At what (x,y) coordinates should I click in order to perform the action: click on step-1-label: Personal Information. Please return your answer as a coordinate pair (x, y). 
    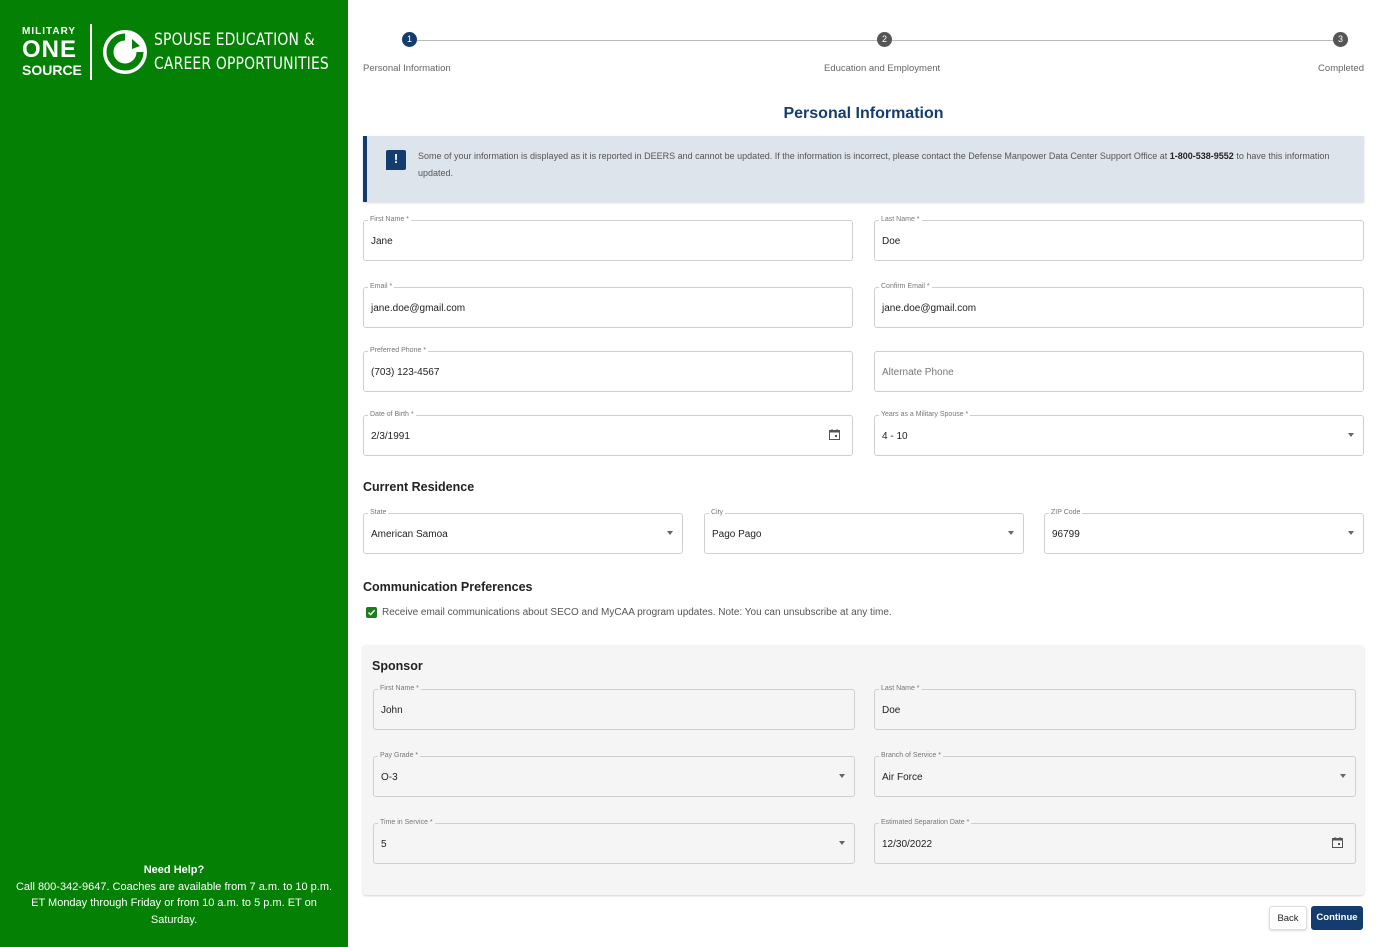
    Looking at the image, I should click on (407, 68).